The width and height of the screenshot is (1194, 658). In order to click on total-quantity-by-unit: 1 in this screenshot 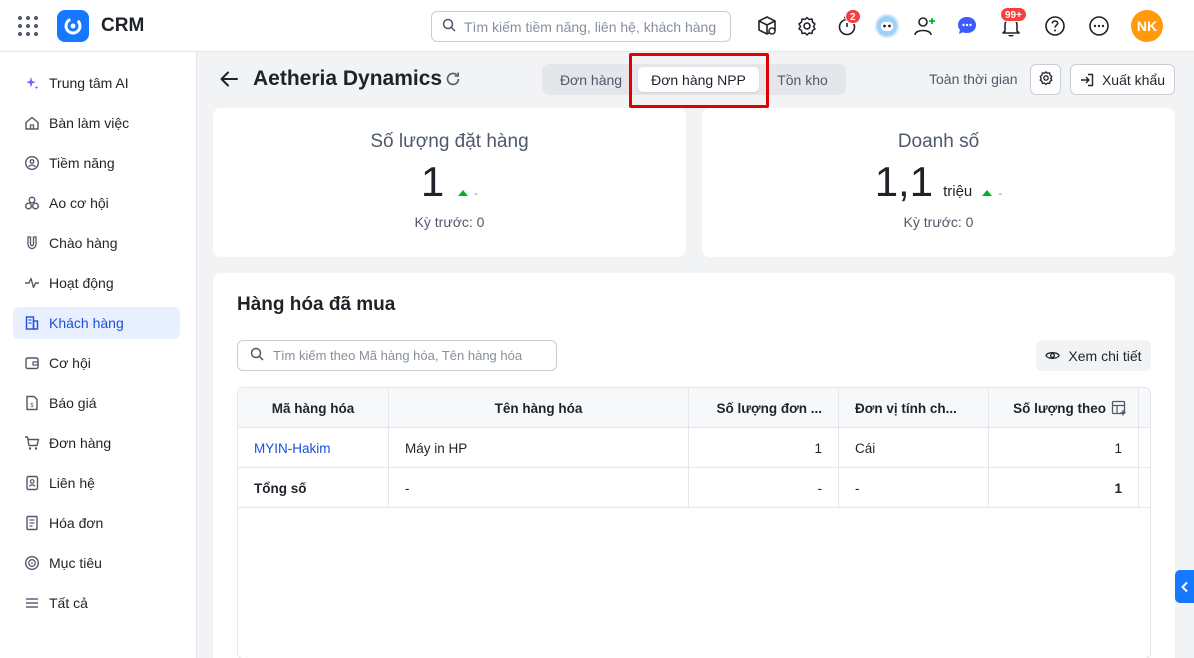, I will do `click(1064, 488)`.